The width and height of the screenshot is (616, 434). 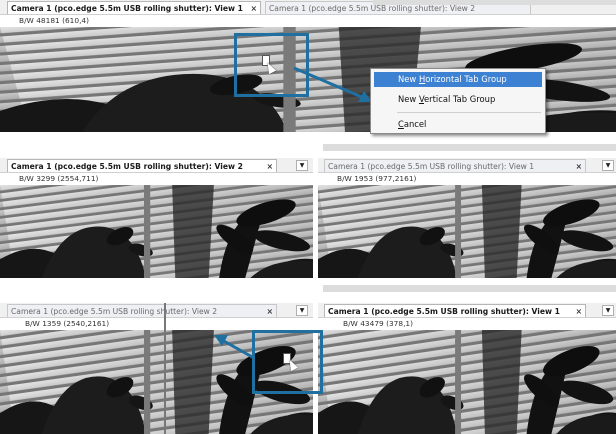 I want to click on pixel-info: 1 B/W 1953 (977,2161), so click(x=418, y=184).